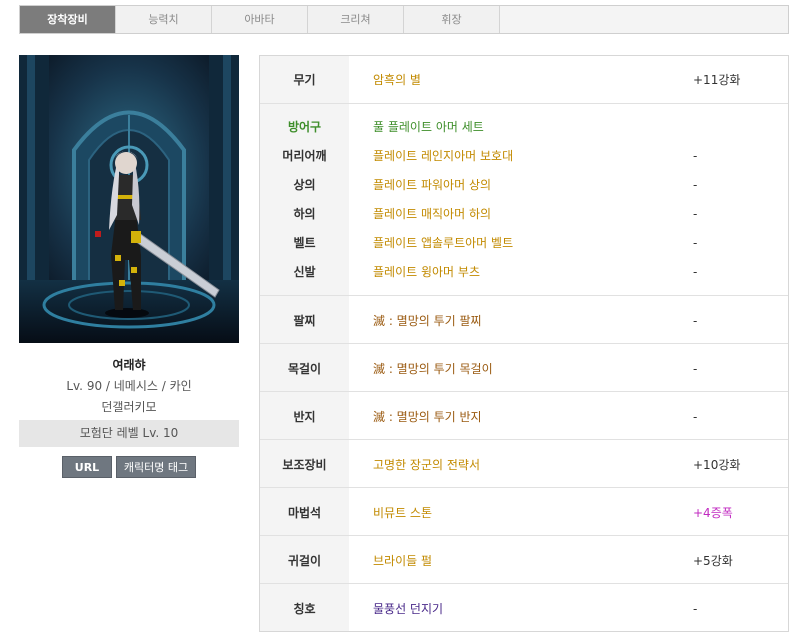 The height and width of the screenshot is (641, 811). I want to click on slot-label: 하의, so click(304, 214).